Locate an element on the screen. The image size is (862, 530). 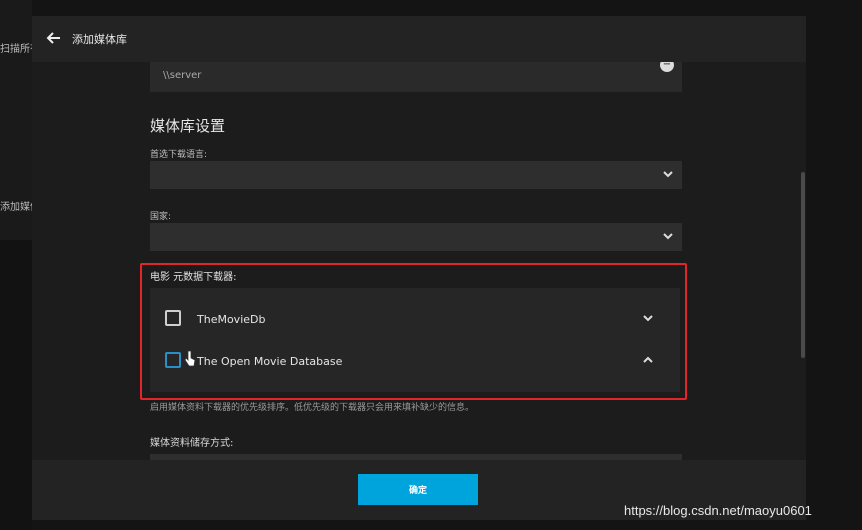
watermark-text: https://blog.csdn.net/maoyu0601 is located at coordinates (718, 510).